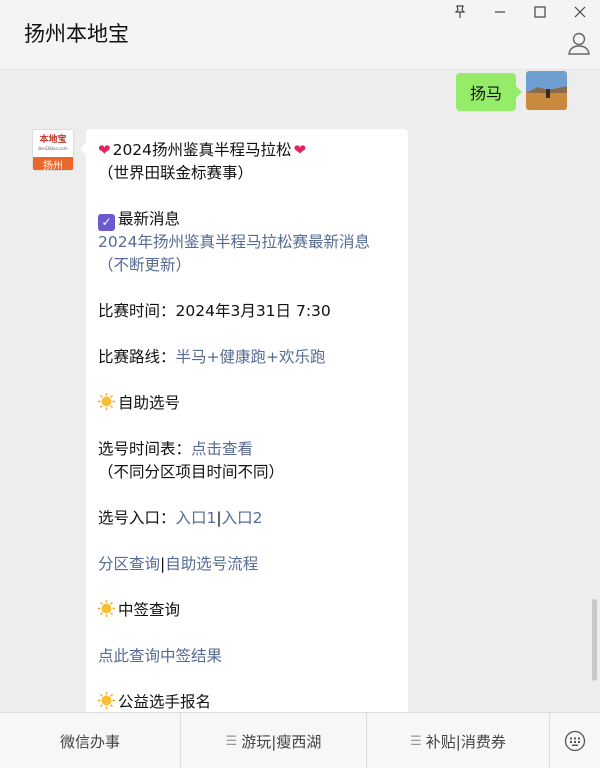  What do you see at coordinates (465, 741) in the screenshot?
I see `menu-item-label: 补贴|消费券` at bounding box center [465, 741].